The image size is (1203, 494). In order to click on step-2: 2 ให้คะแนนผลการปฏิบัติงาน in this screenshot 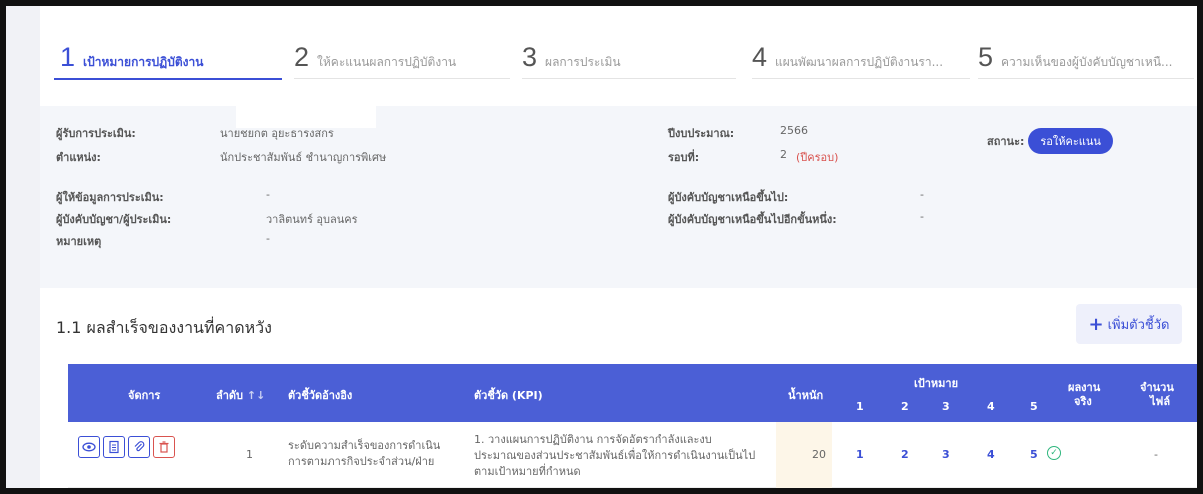, I will do `click(375, 57)`.